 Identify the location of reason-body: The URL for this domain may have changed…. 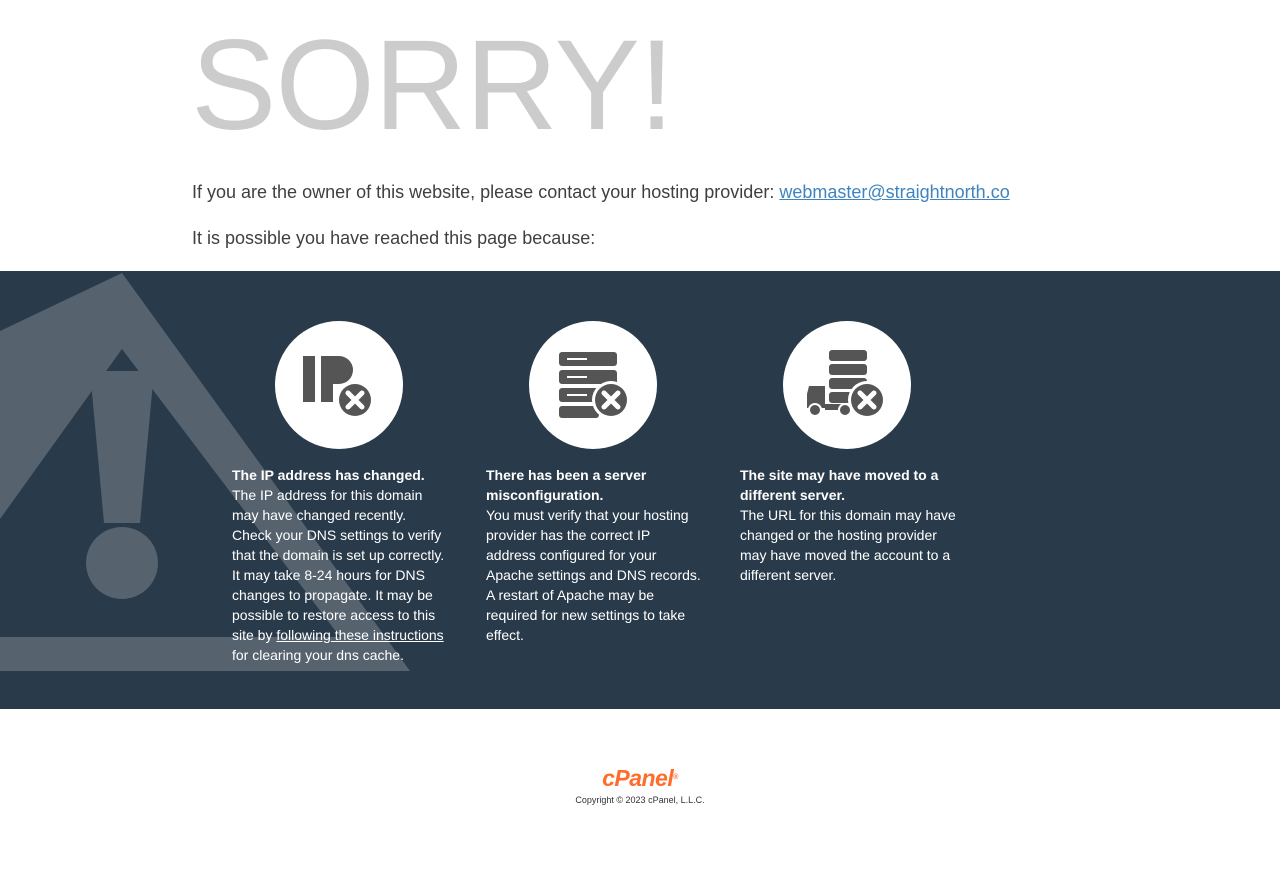
(848, 545).